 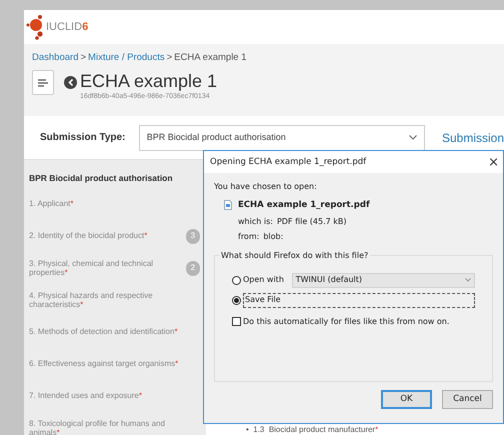 What do you see at coordinates (383, 280) in the screenshot?
I see `app-dropdown: TWINUI (default)` at bounding box center [383, 280].